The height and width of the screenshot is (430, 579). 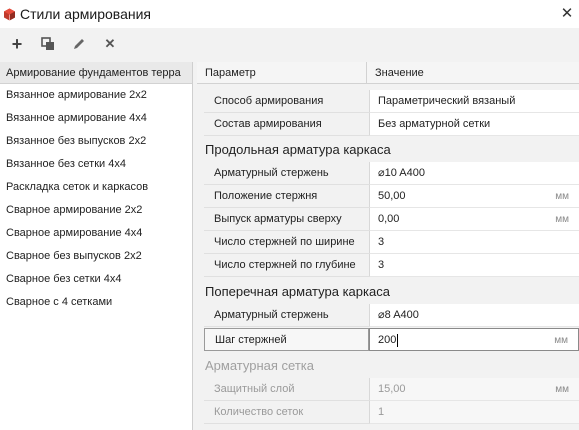 I want to click on value-text: 0,00, so click(x=389, y=219).